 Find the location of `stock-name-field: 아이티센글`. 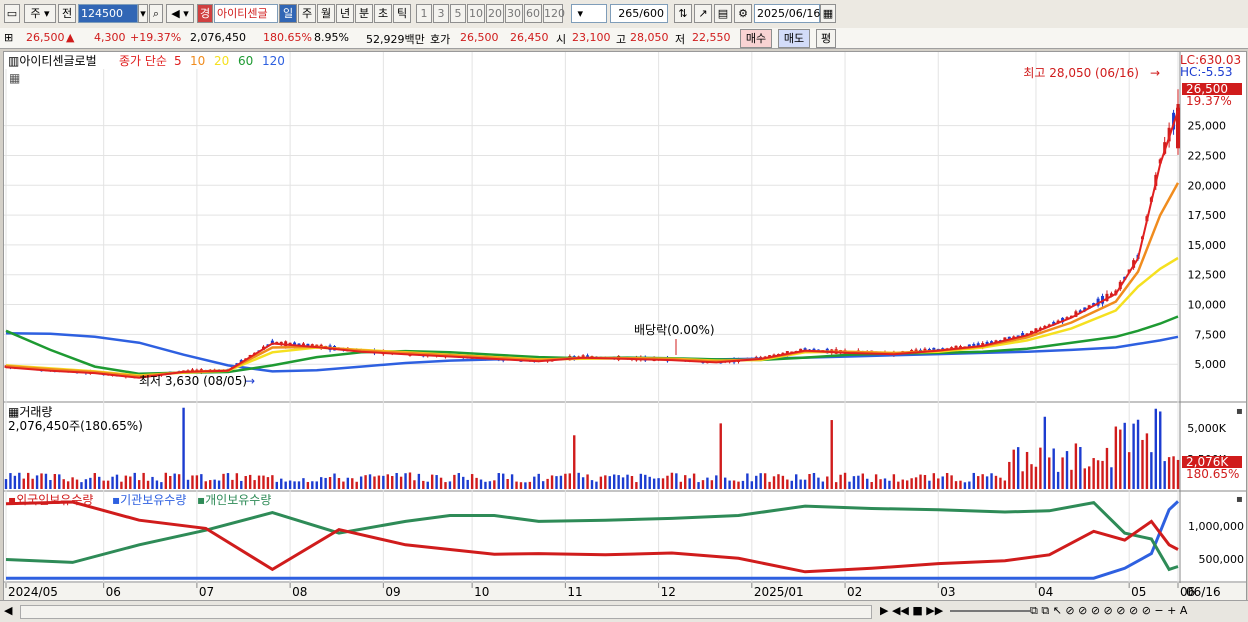

stock-name-field: 아이티센글 is located at coordinates (246, 13).